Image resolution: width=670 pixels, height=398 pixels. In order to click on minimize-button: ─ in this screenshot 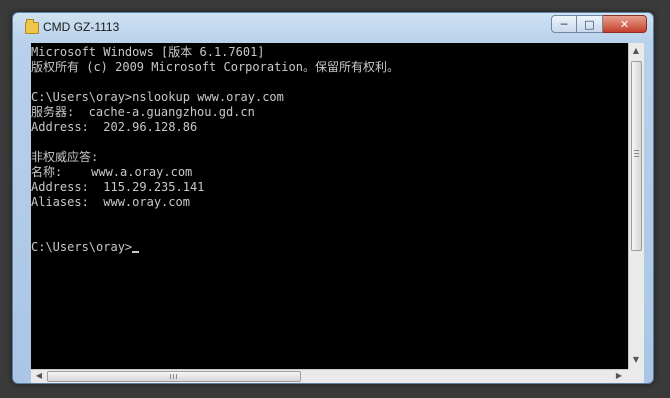, I will do `click(564, 24)`.